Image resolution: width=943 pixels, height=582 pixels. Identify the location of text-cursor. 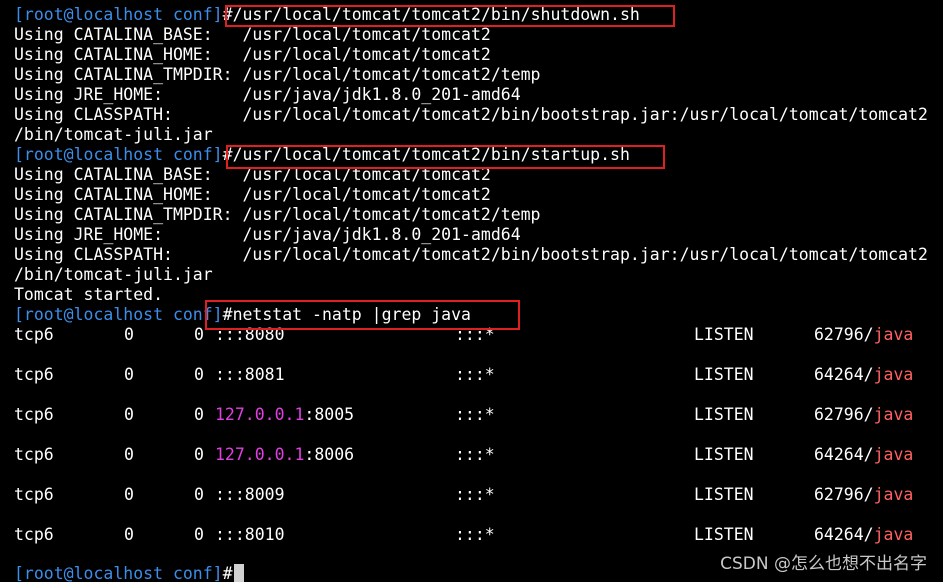
(238, 573).